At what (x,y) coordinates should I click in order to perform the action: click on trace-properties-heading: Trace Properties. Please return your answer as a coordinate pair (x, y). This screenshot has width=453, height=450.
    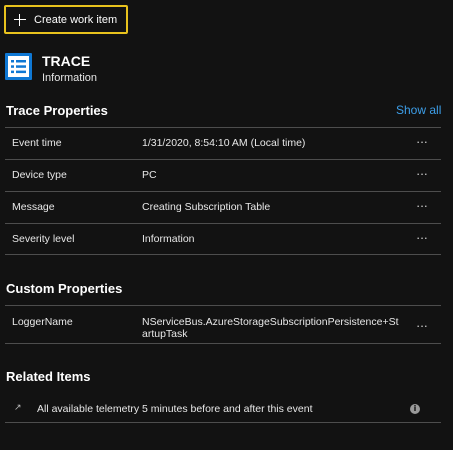
    Looking at the image, I should click on (57, 110).